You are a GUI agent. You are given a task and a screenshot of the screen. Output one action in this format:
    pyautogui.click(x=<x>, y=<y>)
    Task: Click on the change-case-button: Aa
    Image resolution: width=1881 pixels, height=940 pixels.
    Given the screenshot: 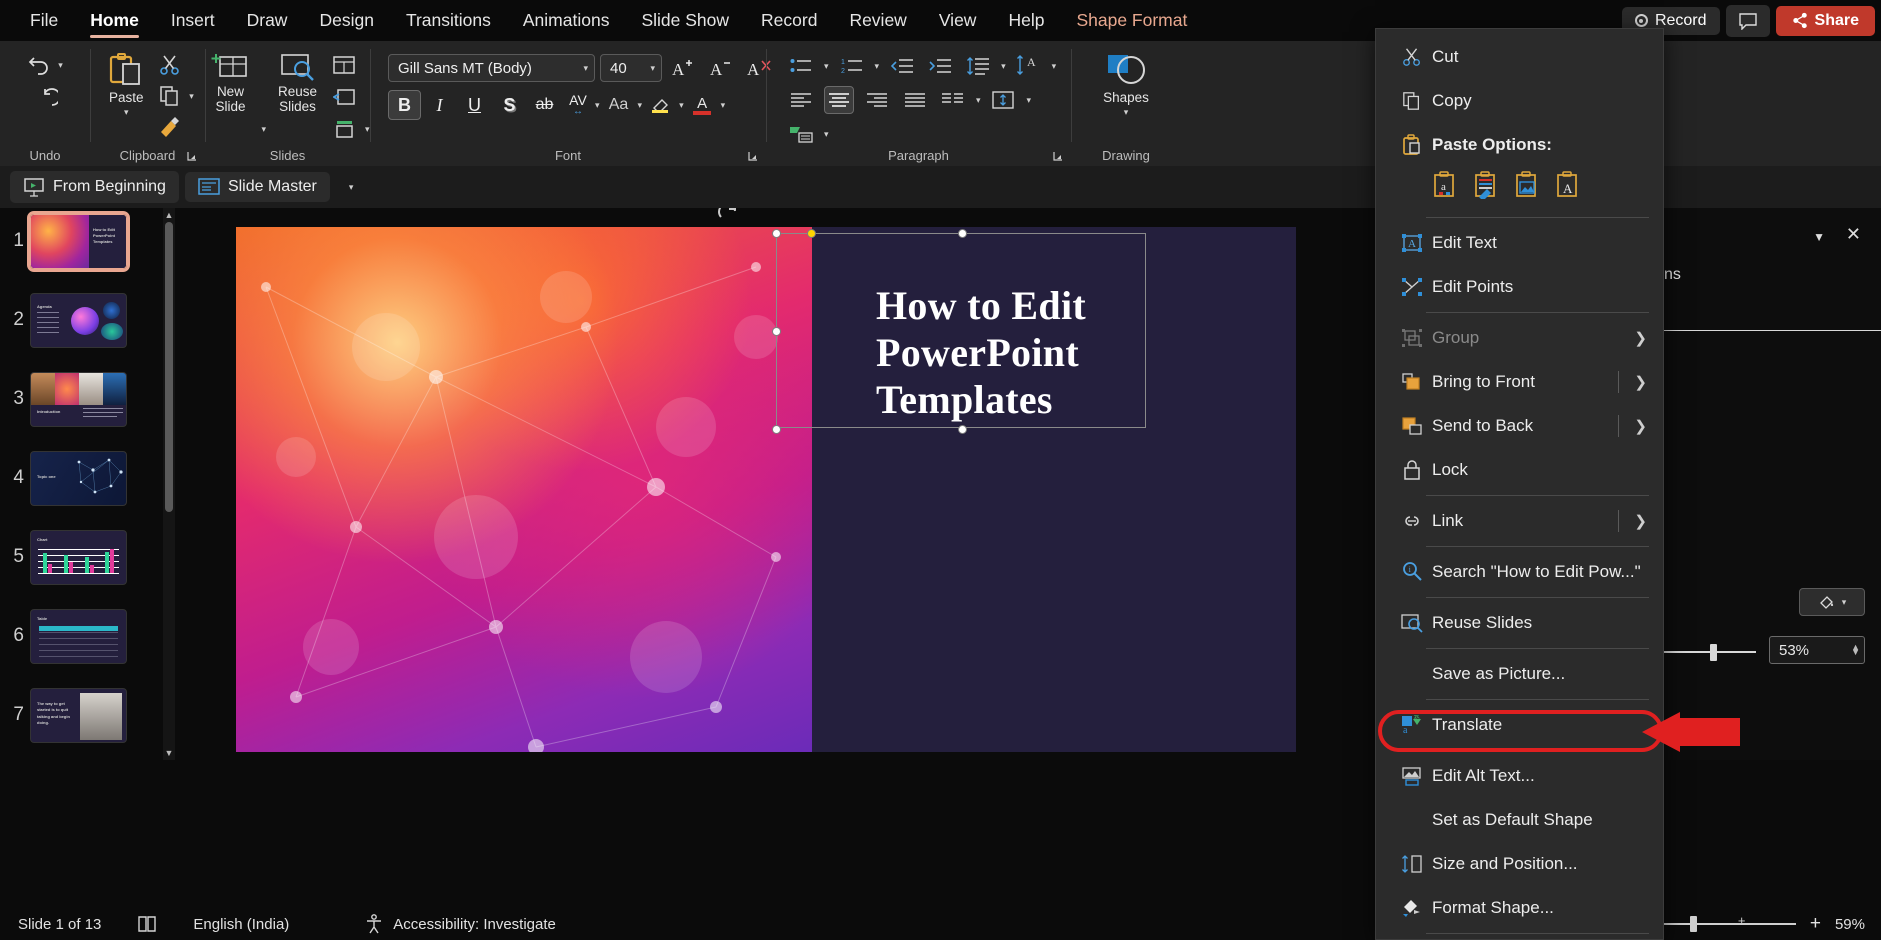 What is the action you would take?
    pyautogui.click(x=619, y=105)
    